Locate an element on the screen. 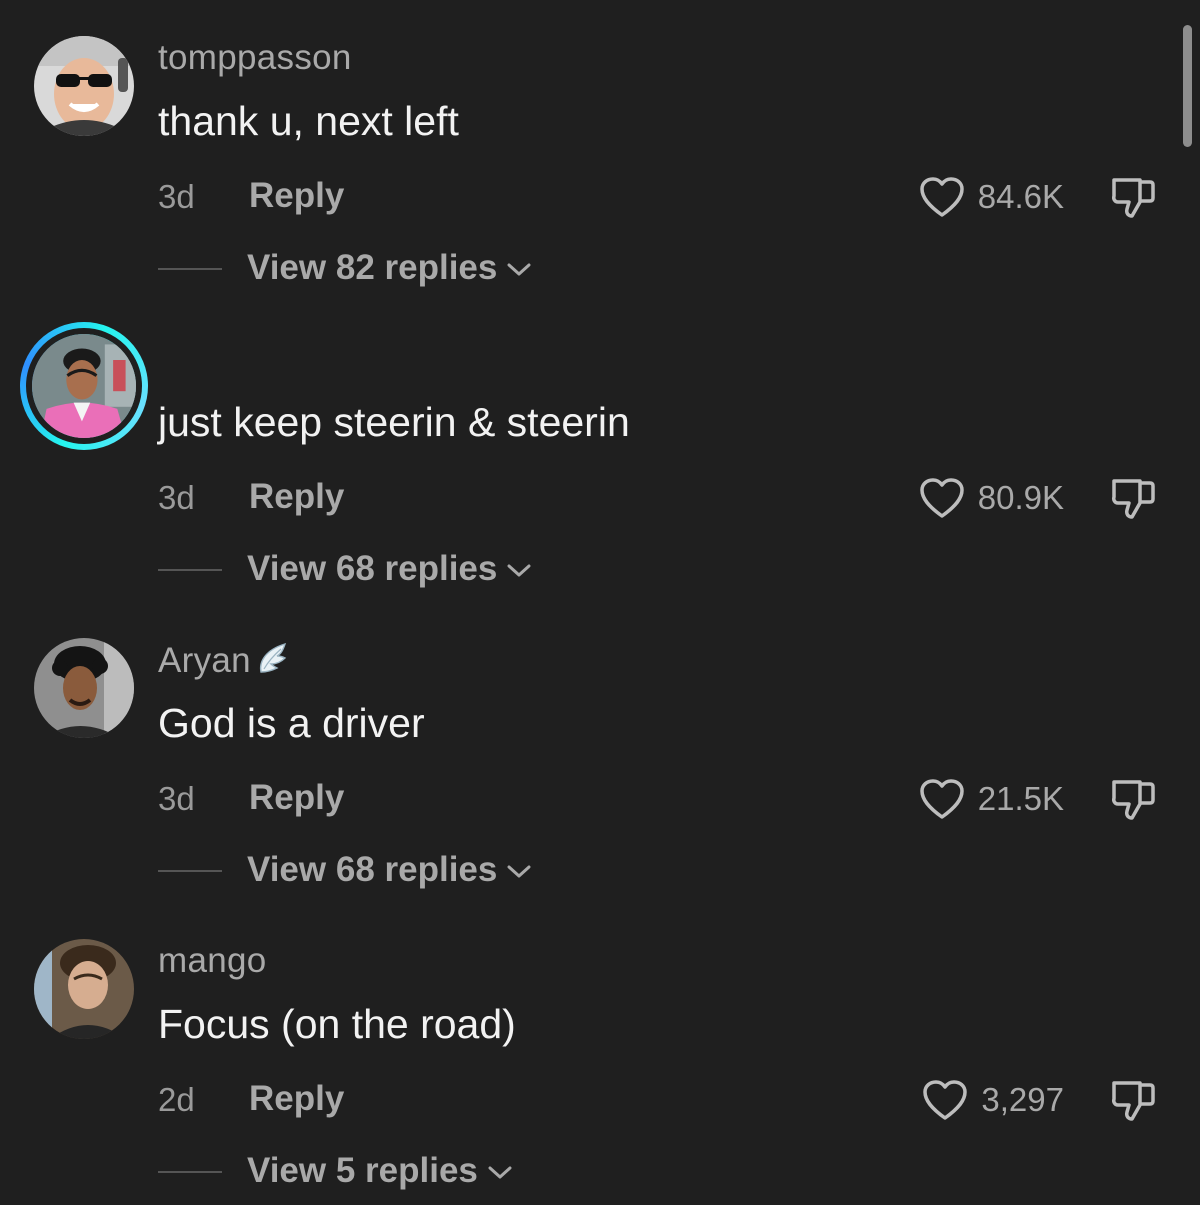  comment-timestamp: 2d is located at coordinates (176, 1099).